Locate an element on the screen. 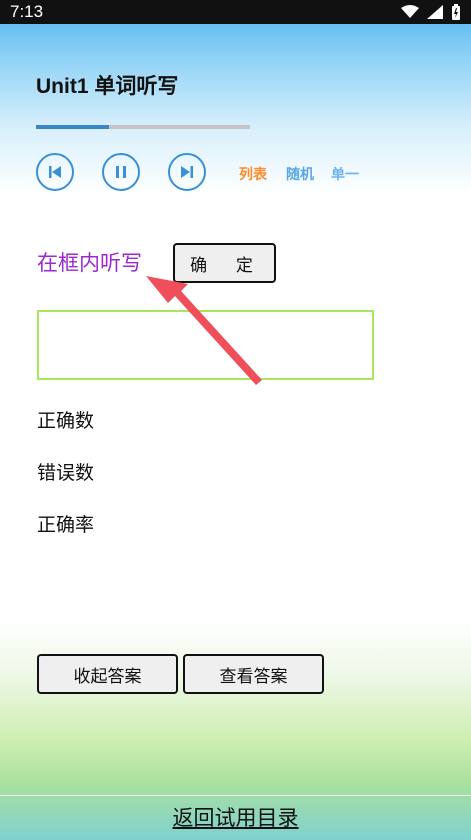  signal-icon is located at coordinates (435, 12).